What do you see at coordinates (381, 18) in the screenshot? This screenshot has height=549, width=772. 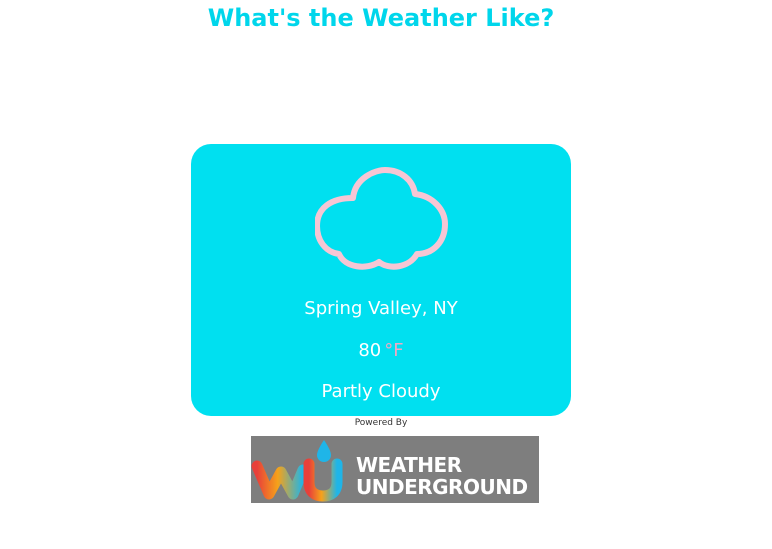 I see `page-title: What's the Weather Like?` at bounding box center [381, 18].